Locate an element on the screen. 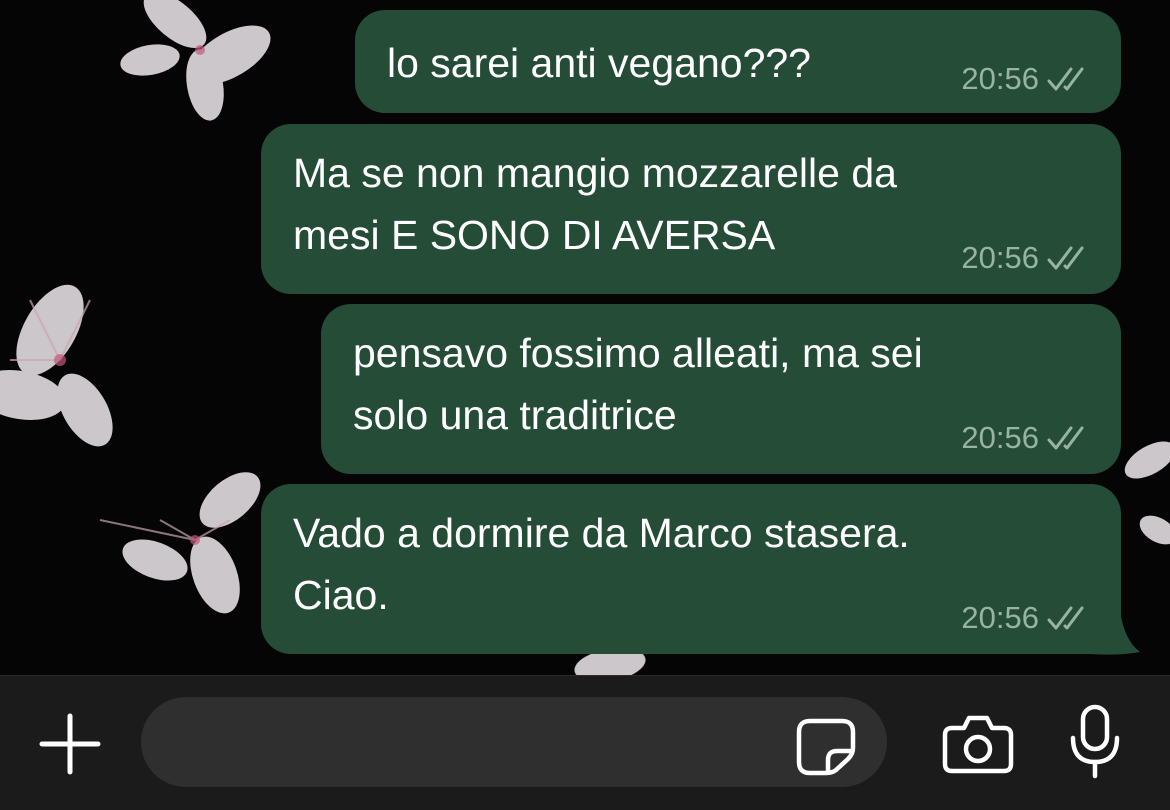 The width and height of the screenshot is (1170, 810). message-bubble: lo sarei anti vegano??? 20:56 is located at coordinates (738, 61).